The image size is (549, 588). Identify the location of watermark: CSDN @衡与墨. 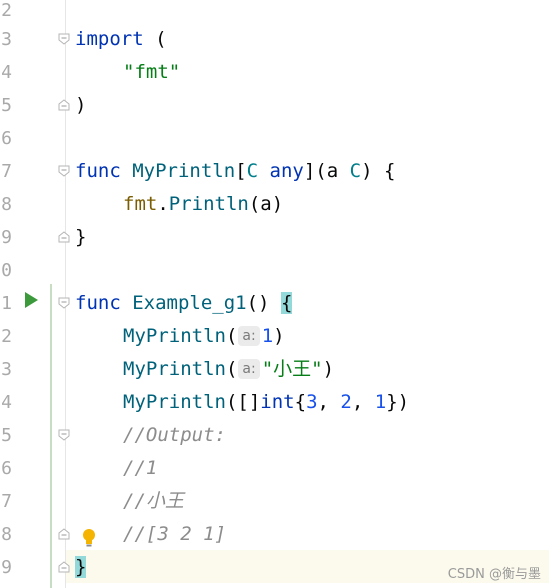
(494, 574).